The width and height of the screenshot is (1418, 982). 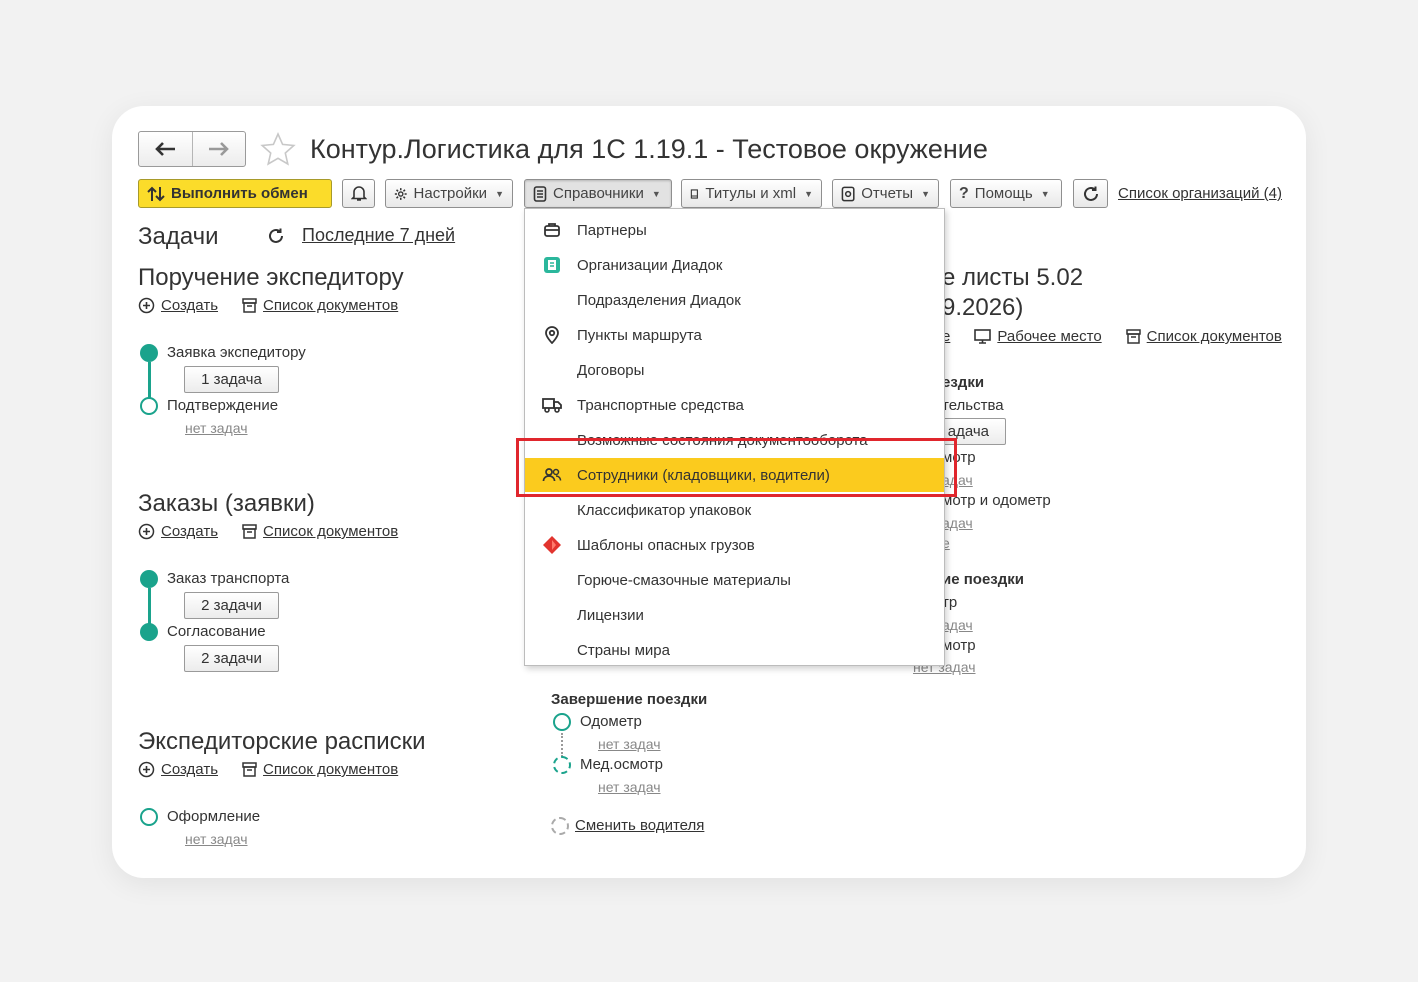 I want to click on menu-item-countries: Страны мира, so click(x=734, y=650).